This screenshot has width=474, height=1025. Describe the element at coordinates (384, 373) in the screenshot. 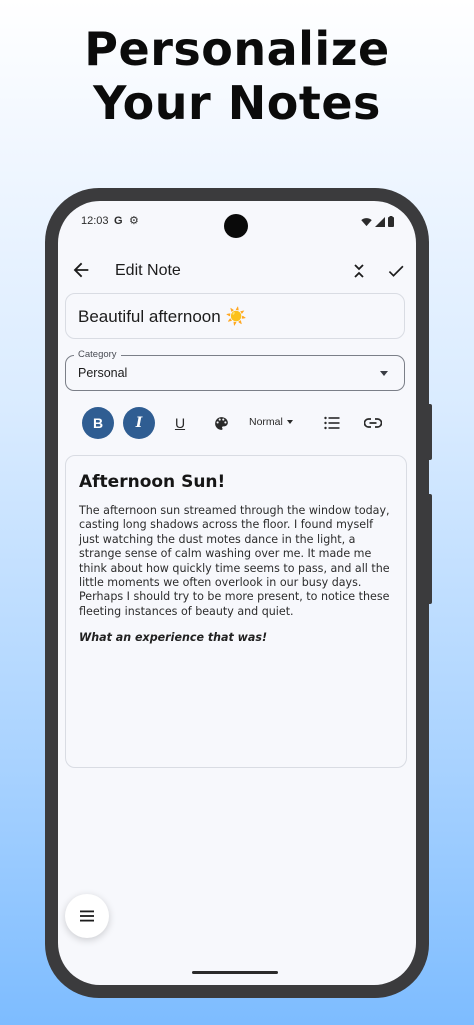

I see `dropdown-arrow-icon` at that location.